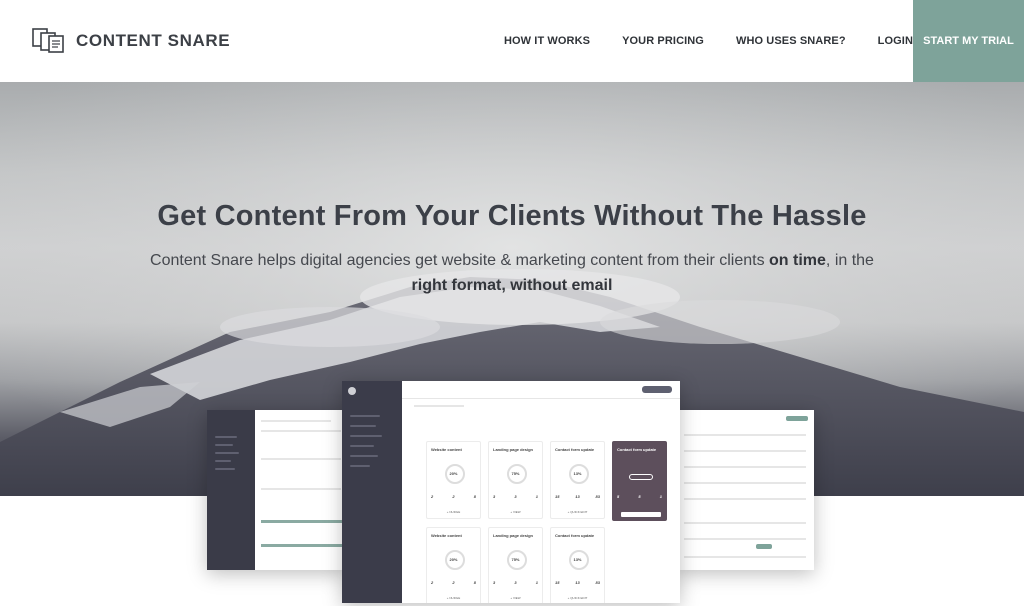 Image resolution: width=1024 pixels, height=606 pixels. What do you see at coordinates (849, 260) in the screenshot?
I see `hero-subtitle-mid: , in the` at bounding box center [849, 260].